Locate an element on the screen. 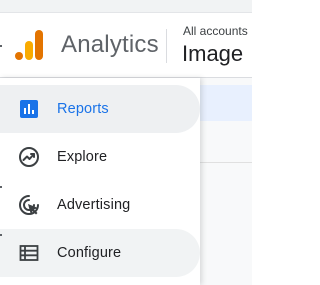 The width and height of the screenshot is (320, 285). property-selector: Image is located at coordinates (212, 54).